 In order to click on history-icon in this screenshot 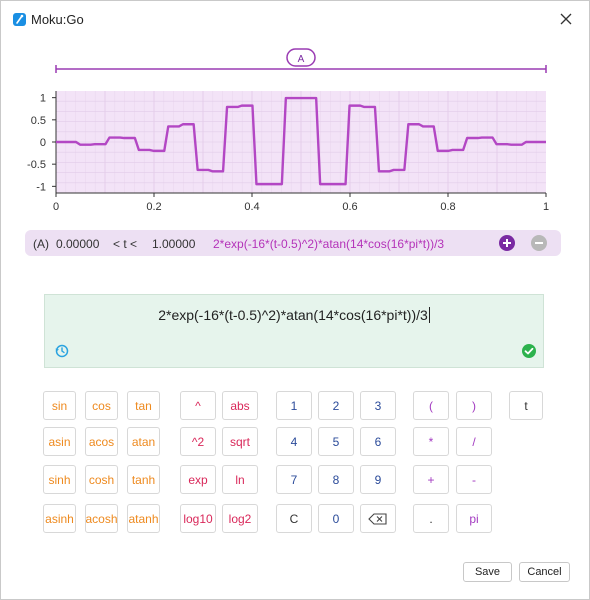, I will do `click(62, 351)`.